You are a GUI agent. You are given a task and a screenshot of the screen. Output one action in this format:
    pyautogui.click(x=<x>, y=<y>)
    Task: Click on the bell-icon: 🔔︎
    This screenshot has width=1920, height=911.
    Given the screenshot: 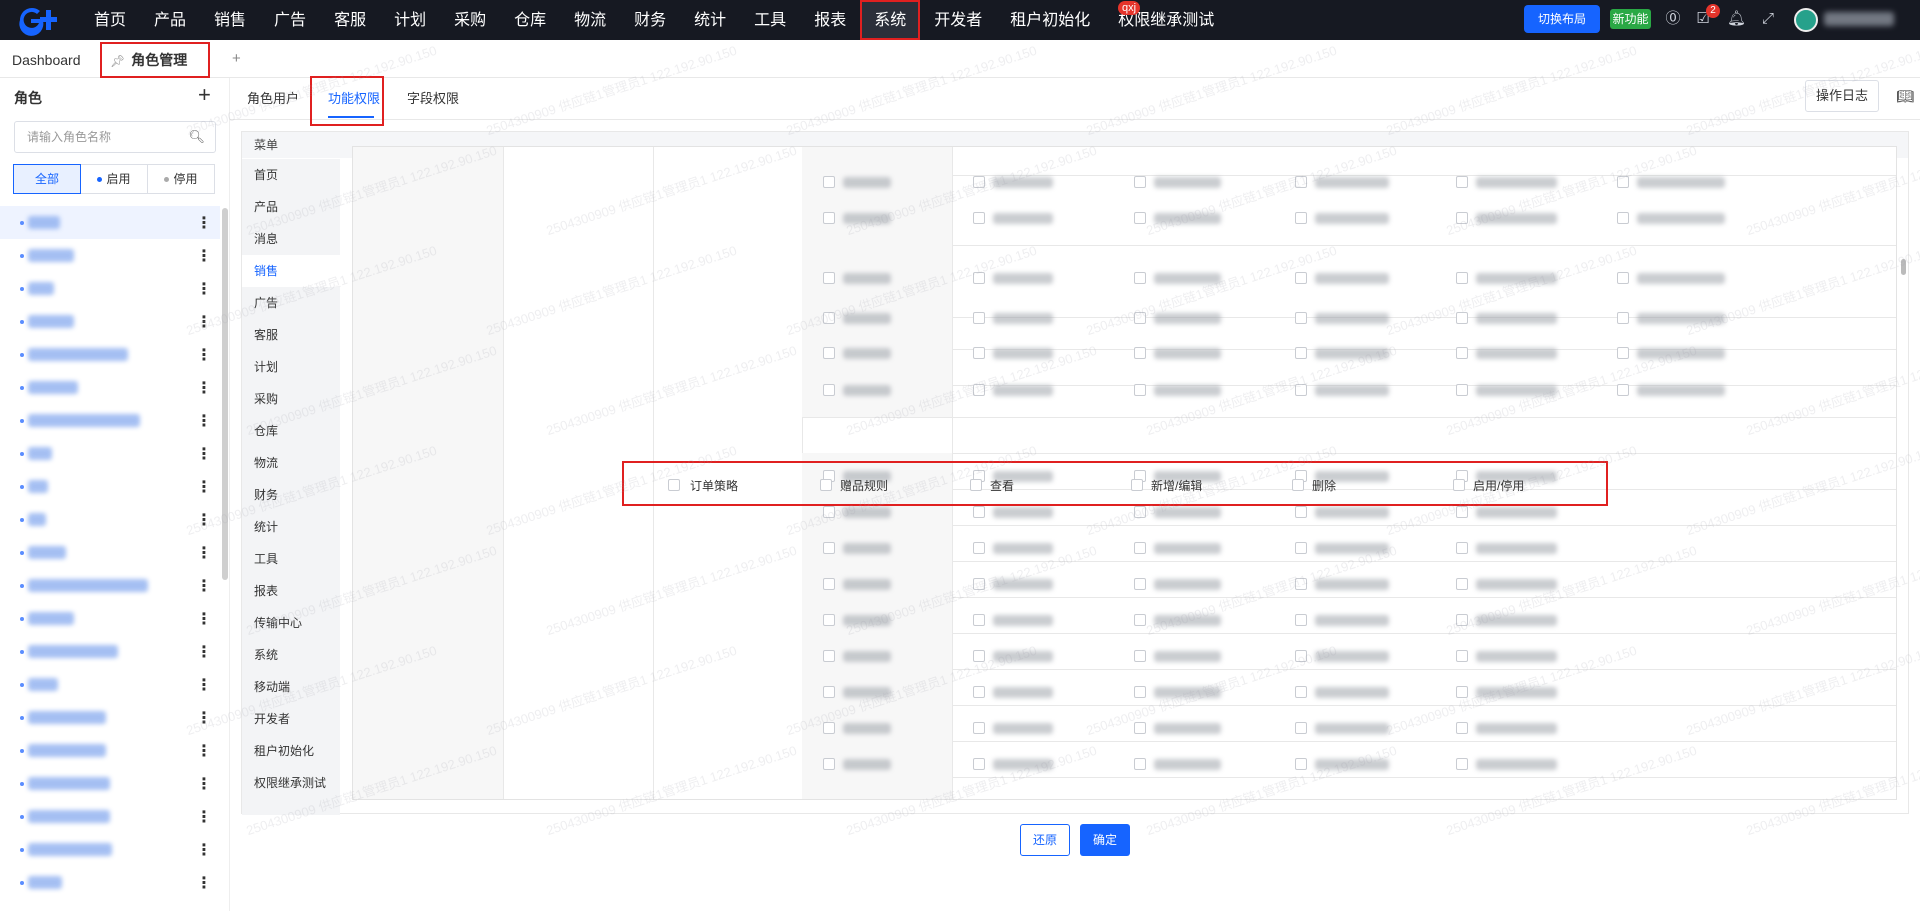 What is the action you would take?
    pyautogui.click(x=1736, y=19)
    